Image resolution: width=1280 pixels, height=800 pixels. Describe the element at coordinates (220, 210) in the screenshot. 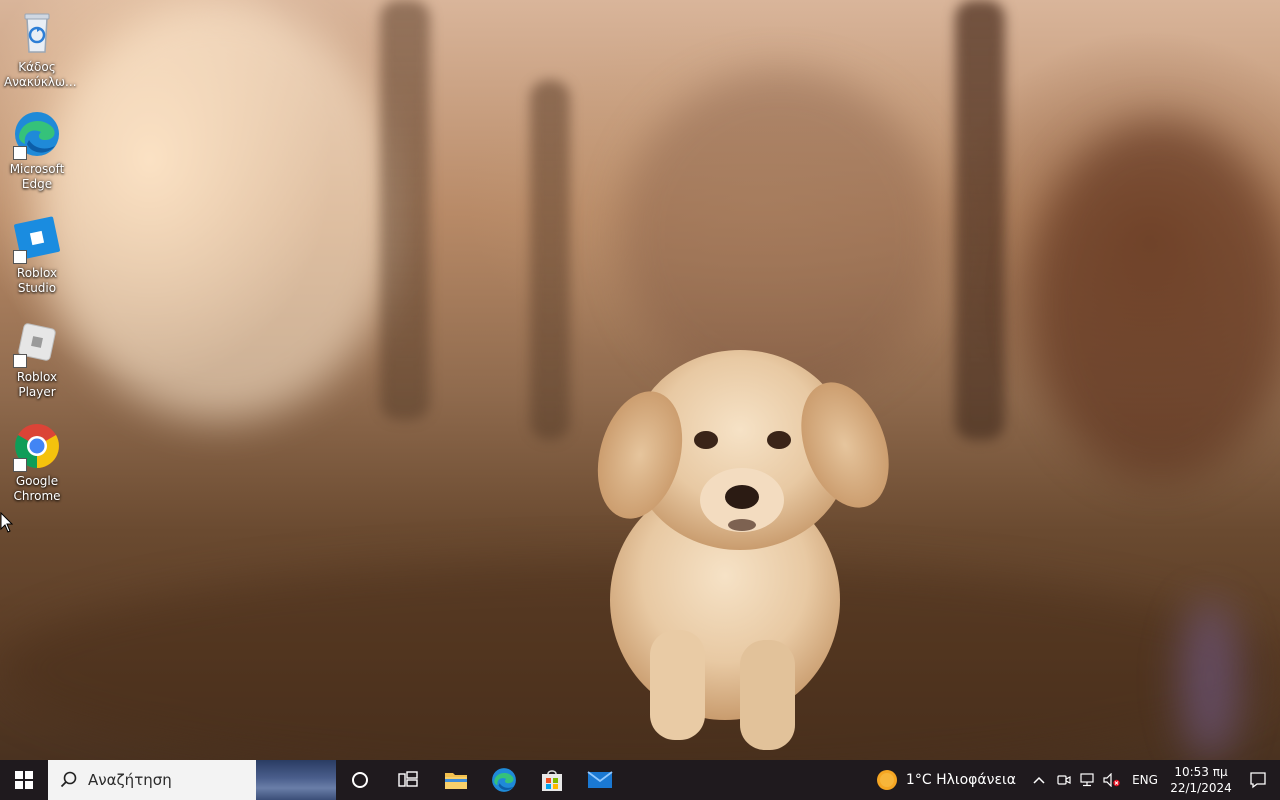

I see `sun-glare` at that location.